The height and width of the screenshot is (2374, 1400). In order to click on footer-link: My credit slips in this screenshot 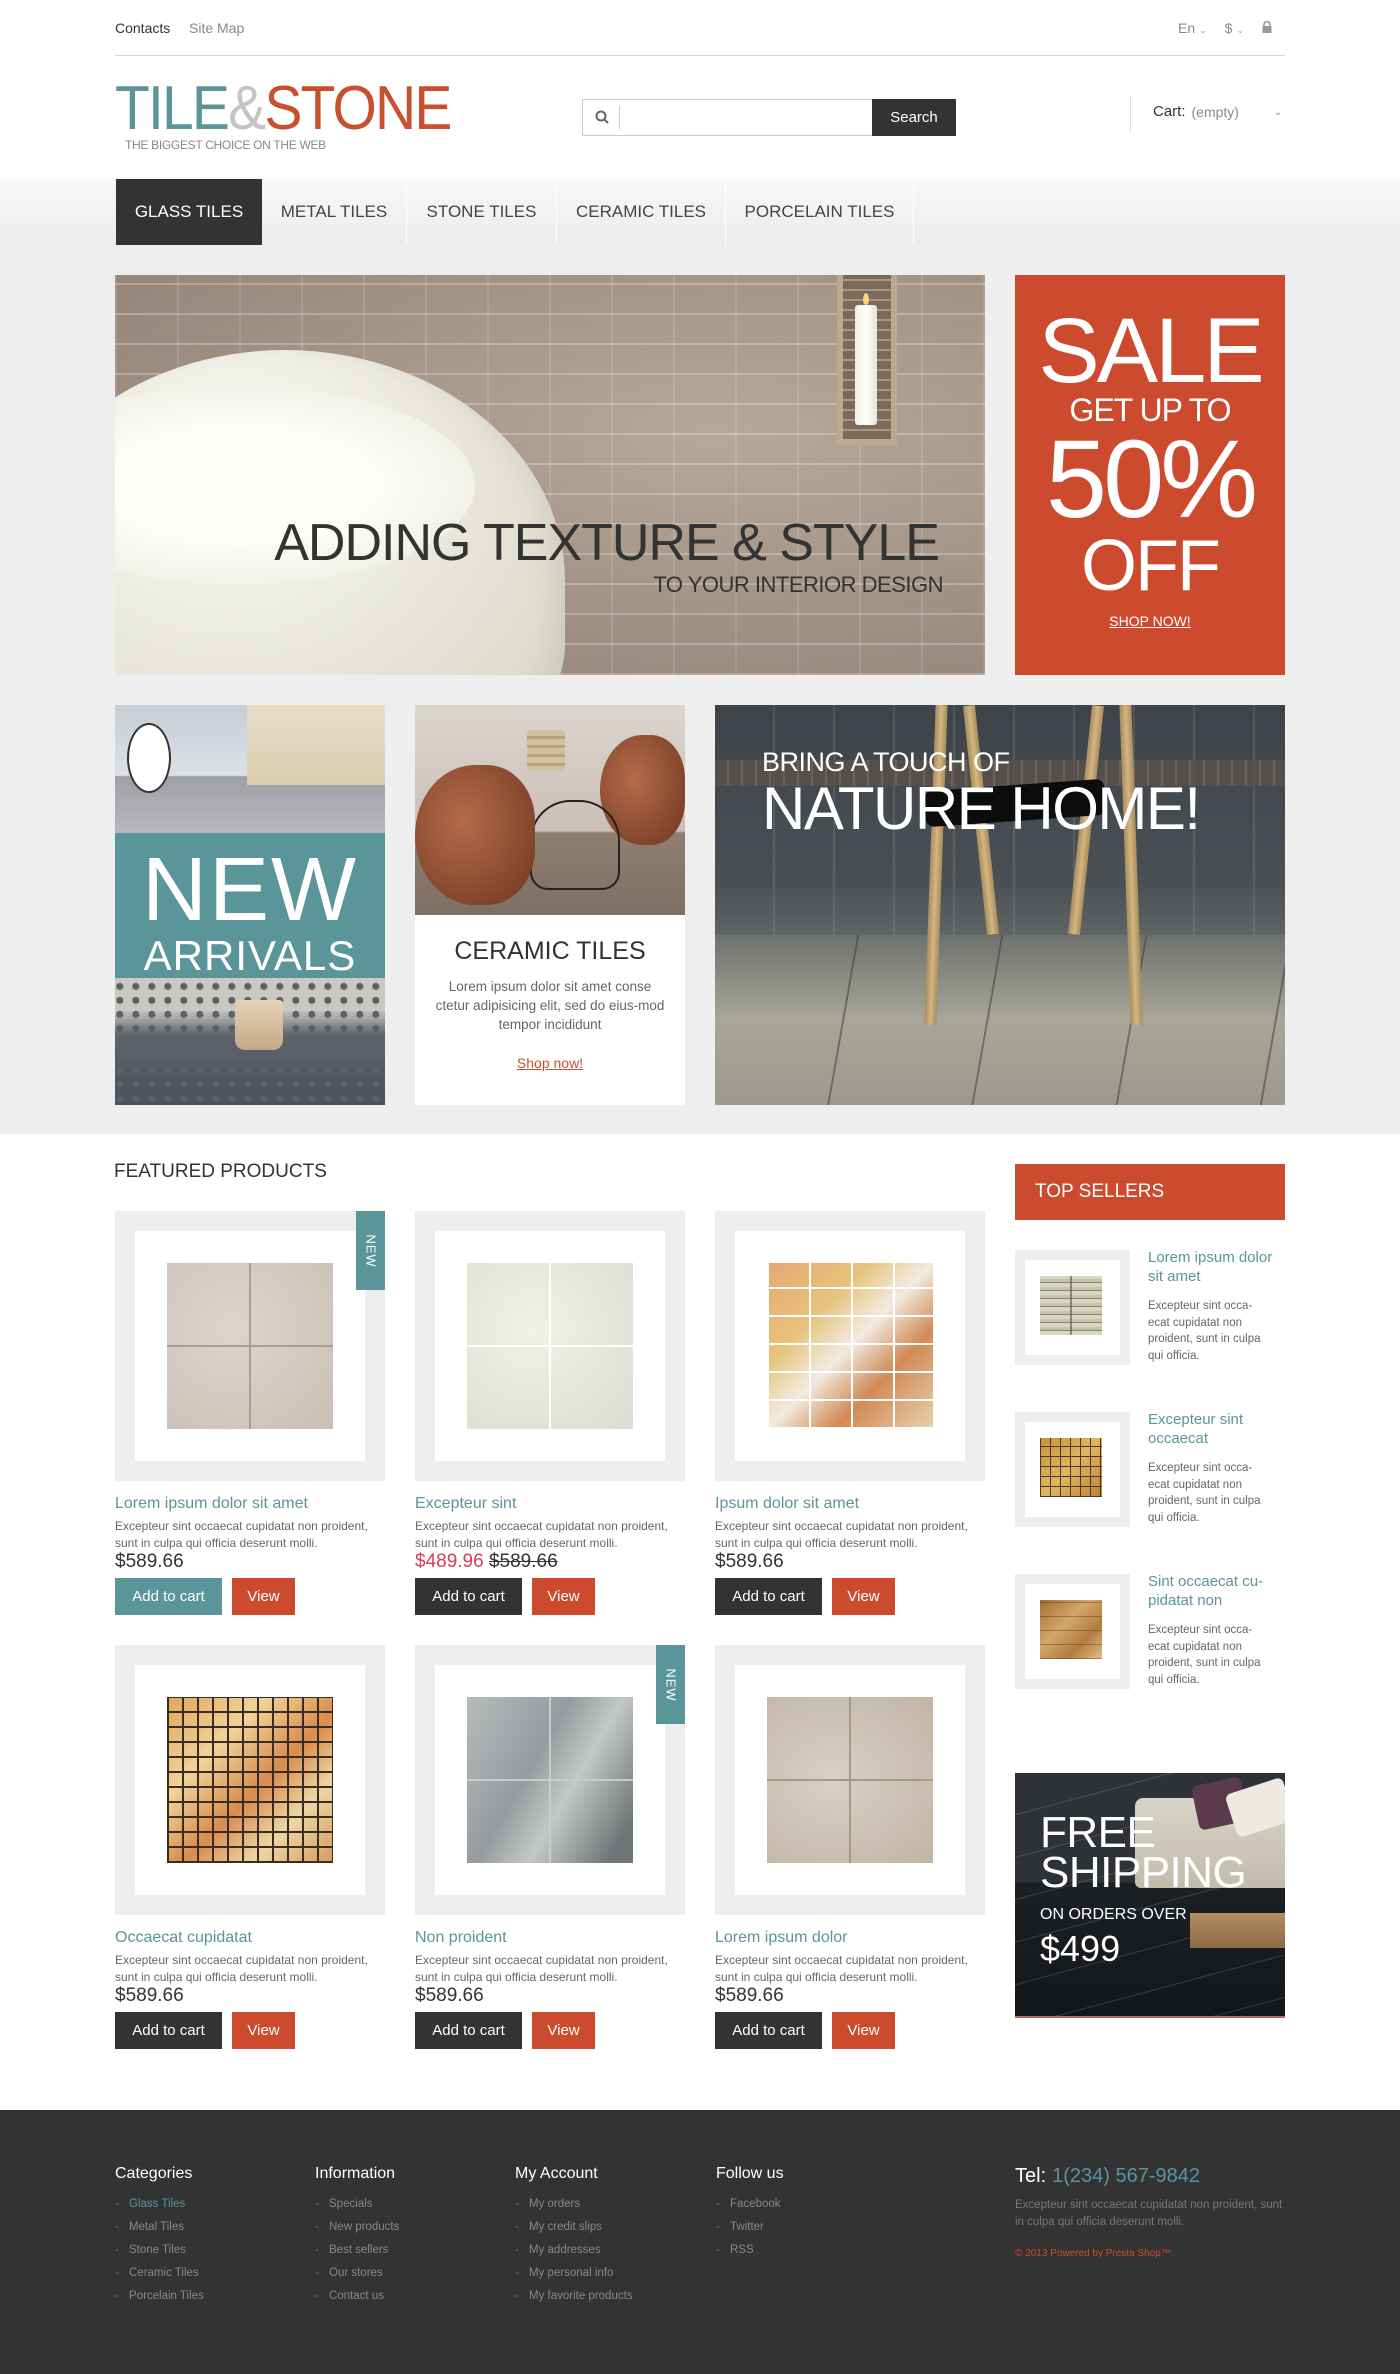, I will do `click(574, 2227)`.